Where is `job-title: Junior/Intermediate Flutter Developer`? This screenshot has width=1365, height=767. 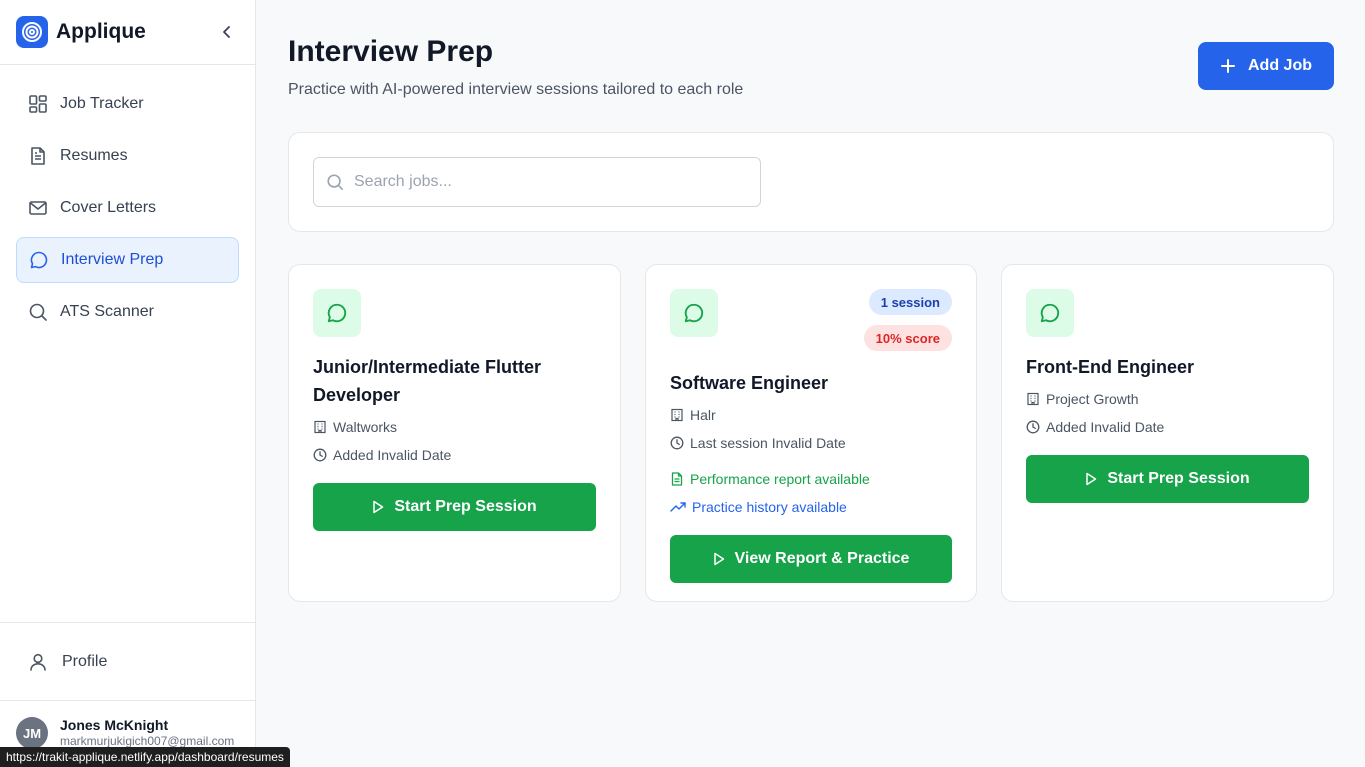
job-title: Junior/Intermediate Flutter Developer is located at coordinates (427, 381).